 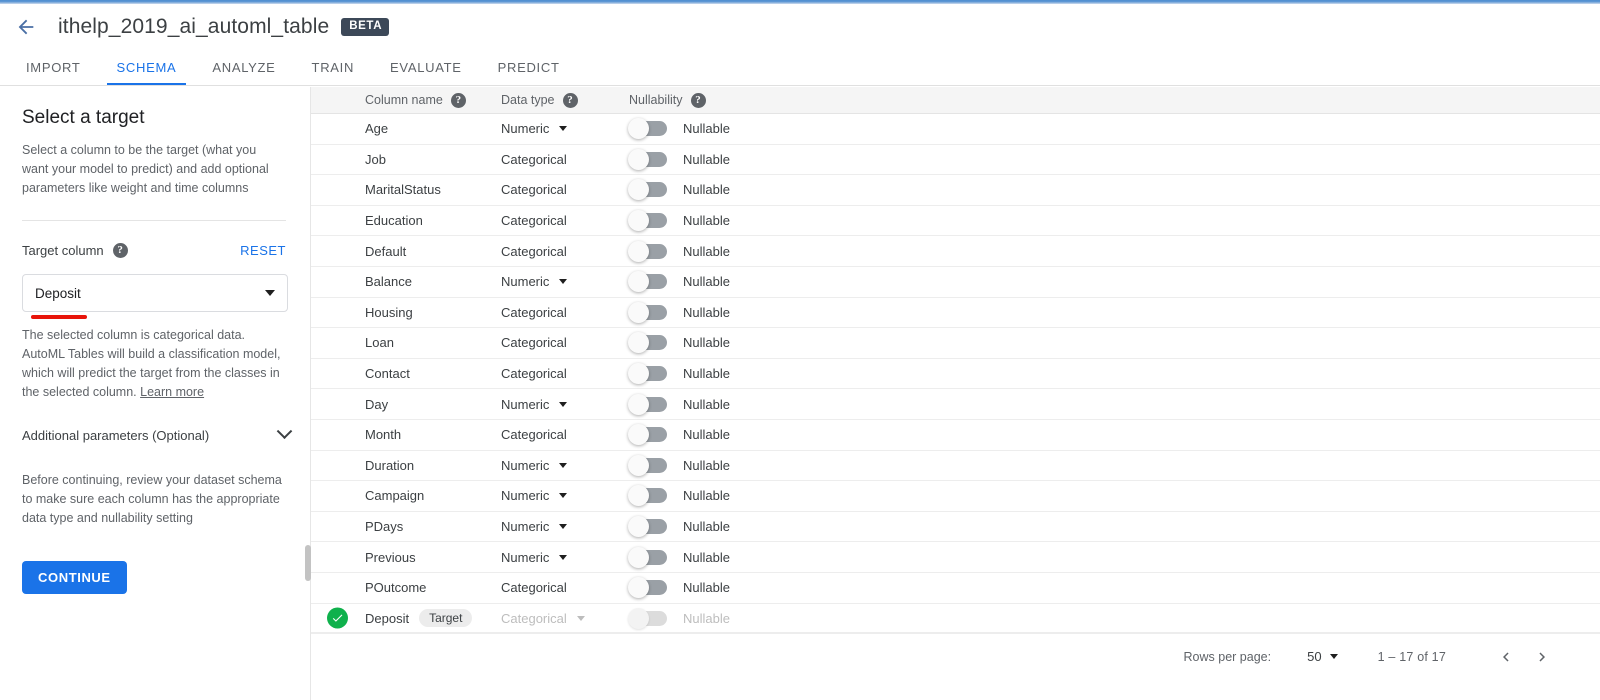 What do you see at coordinates (656, 100) in the screenshot?
I see `header-nullability-label: Nullability` at bounding box center [656, 100].